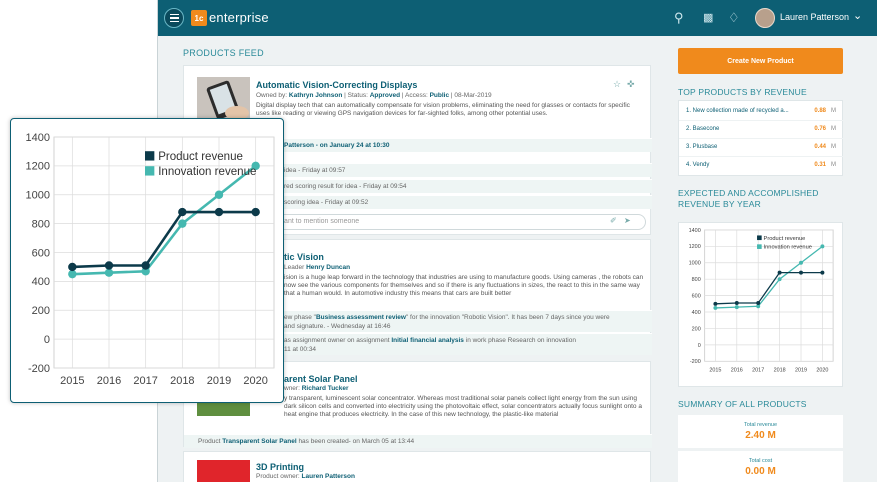  What do you see at coordinates (760, 435) in the screenshot?
I see `summary-value: 2.40 M` at bounding box center [760, 435].